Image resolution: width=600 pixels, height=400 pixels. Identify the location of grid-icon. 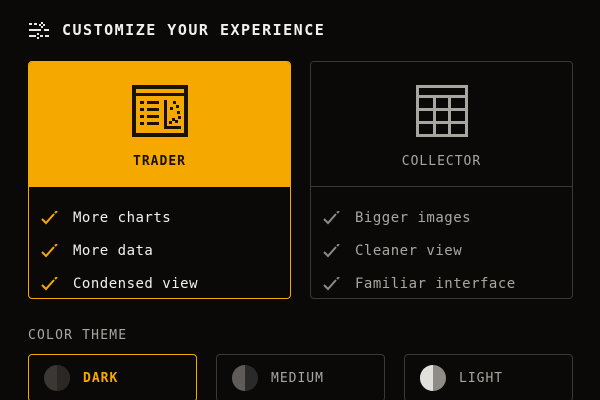
(441, 111).